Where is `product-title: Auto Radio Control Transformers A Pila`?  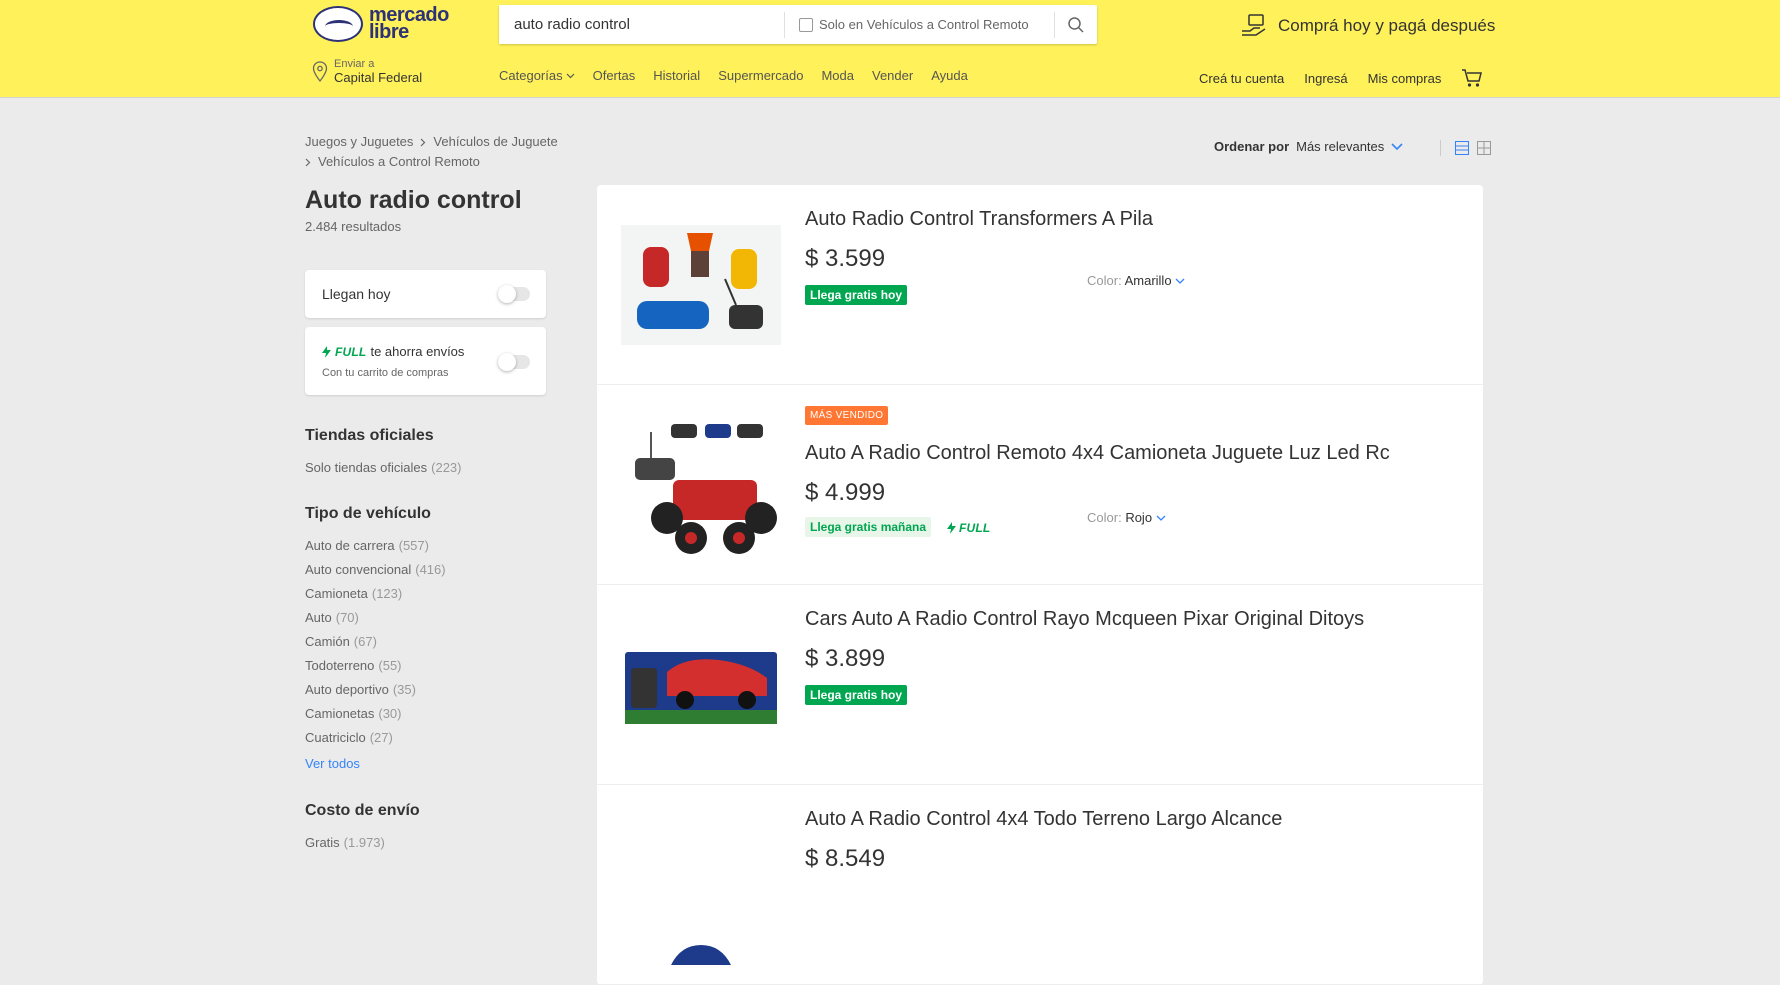 product-title: Auto Radio Control Transformers A Pila is located at coordinates (979, 219).